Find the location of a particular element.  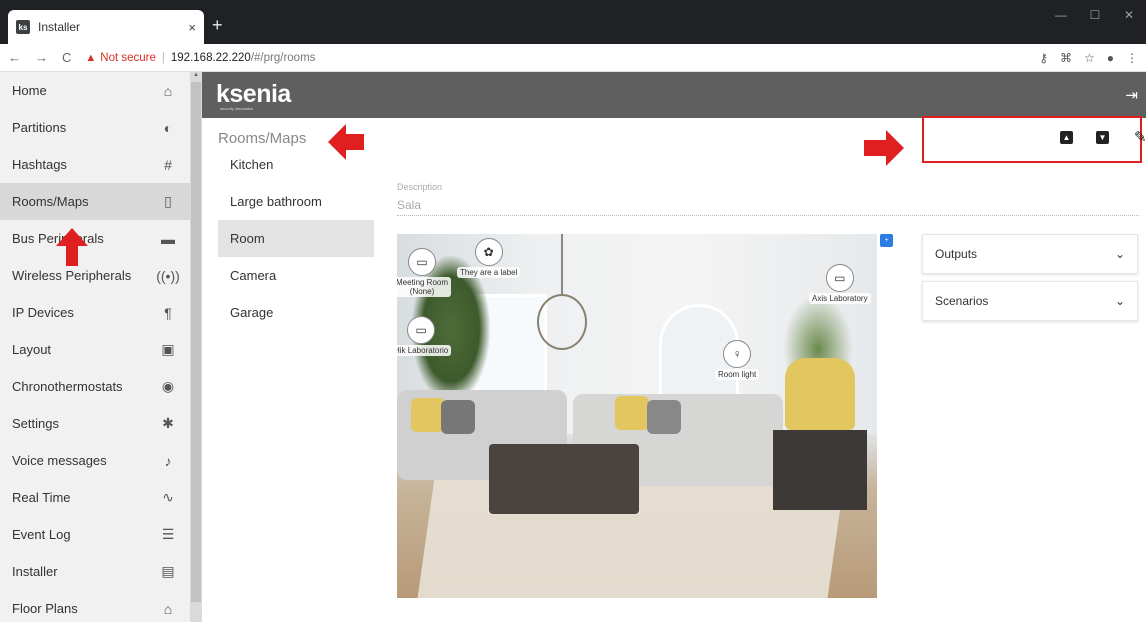

coffee-table-decor is located at coordinates (564, 479).